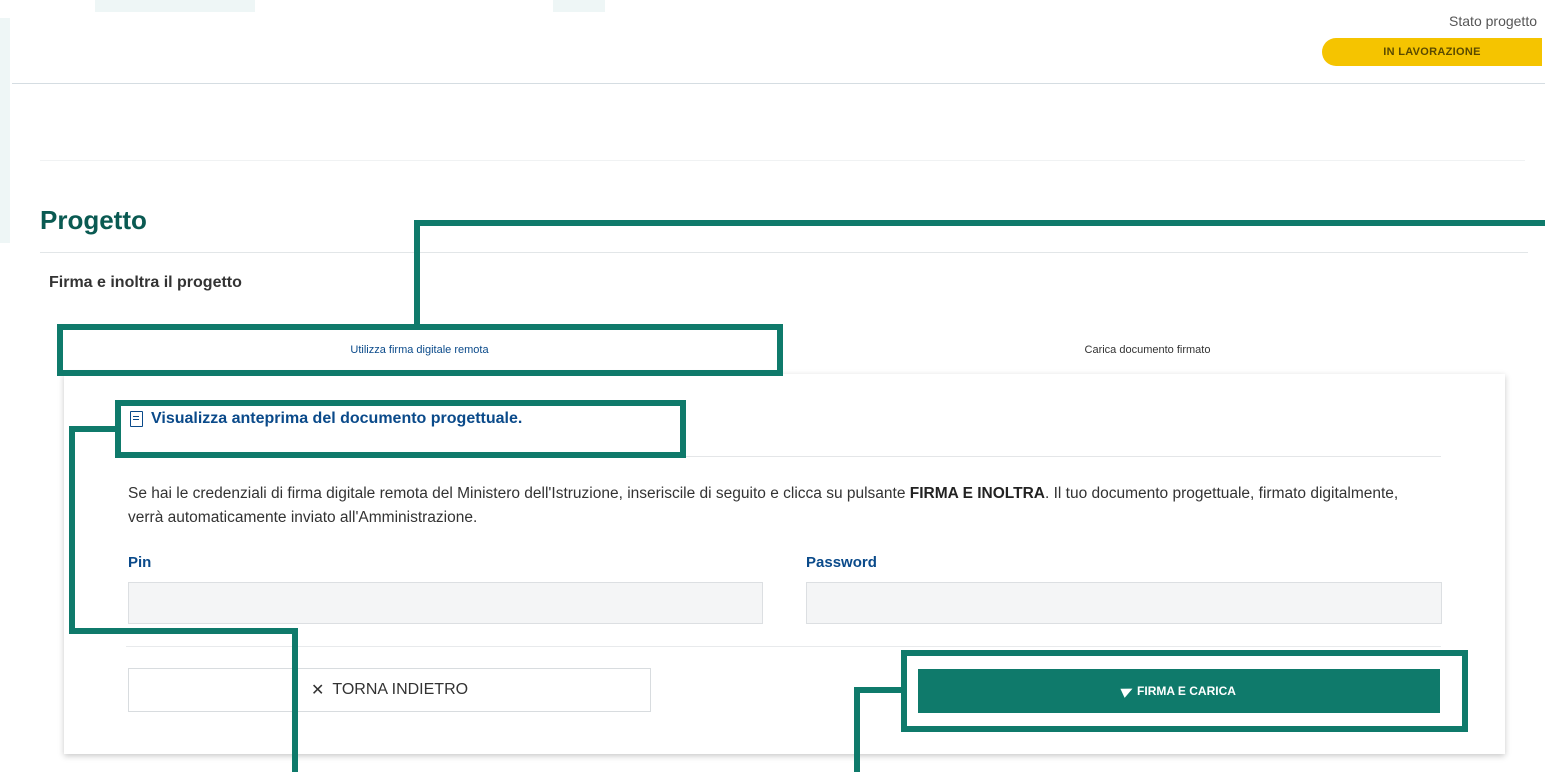 The width and height of the screenshot is (1545, 772). What do you see at coordinates (878, 690) in the screenshot?
I see `callout-line-sign-h` at bounding box center [878, 690].